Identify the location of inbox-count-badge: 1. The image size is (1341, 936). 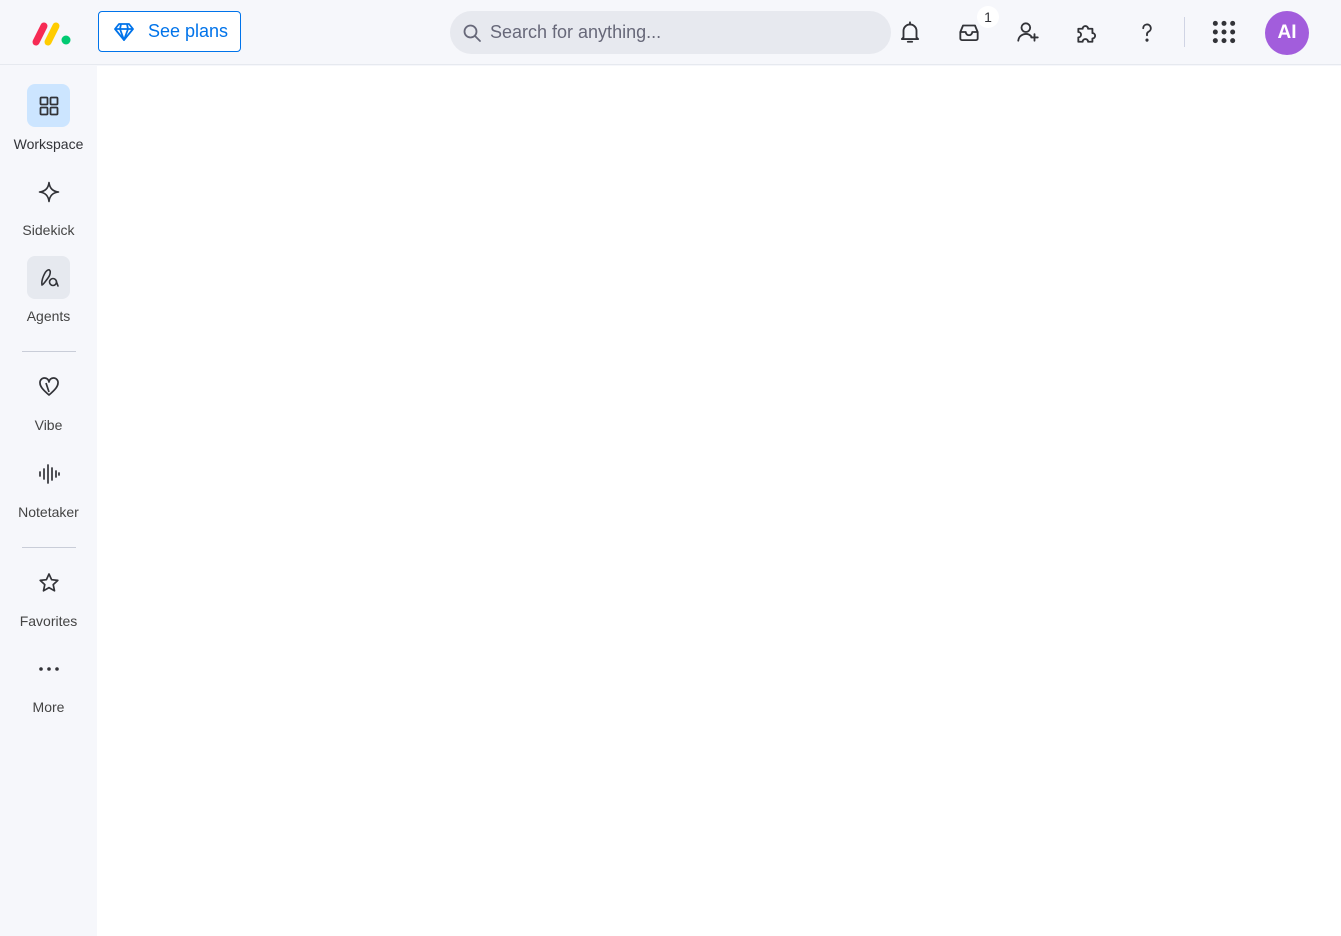
(988, 17).